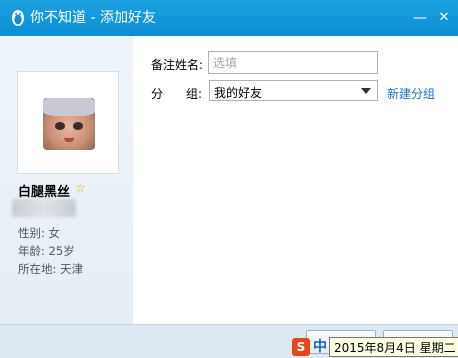 The image size is (458, 358). What do you see at coordinates (157, 94) in the screenshot?
I see `group-label-part1: 分` at bounding box center [157, 94].